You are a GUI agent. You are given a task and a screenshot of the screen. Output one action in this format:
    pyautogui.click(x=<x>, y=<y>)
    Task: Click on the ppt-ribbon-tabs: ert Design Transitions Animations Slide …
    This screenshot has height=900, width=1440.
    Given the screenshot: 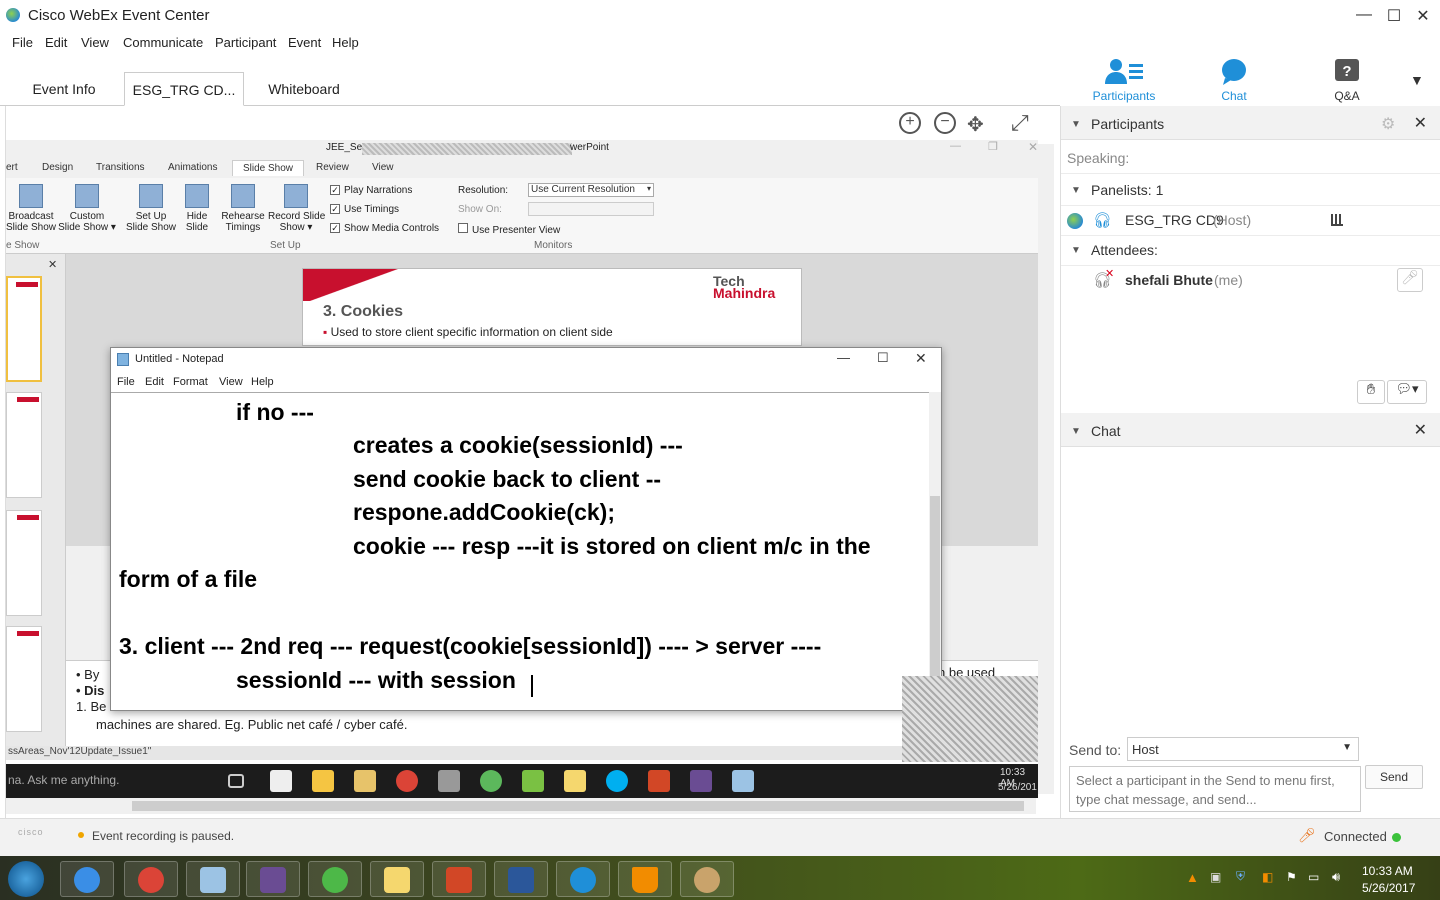 What is the action you would take?
    pyautogui.click(x=522, y=169)
    